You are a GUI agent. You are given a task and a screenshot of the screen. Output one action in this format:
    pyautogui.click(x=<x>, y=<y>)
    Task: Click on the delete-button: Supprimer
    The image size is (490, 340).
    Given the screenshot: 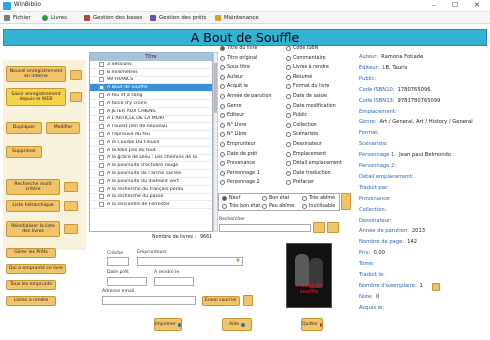 What is the action you would take?
    pyautogui.click(x=24, y=152)
    